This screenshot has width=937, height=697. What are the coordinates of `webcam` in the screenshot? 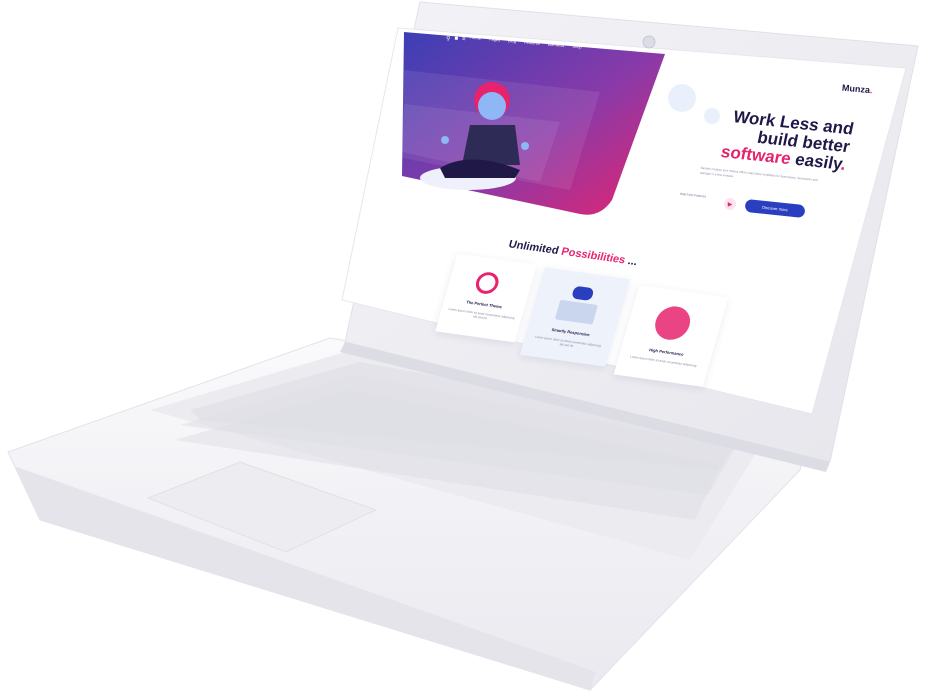 It's located at (649, 42).